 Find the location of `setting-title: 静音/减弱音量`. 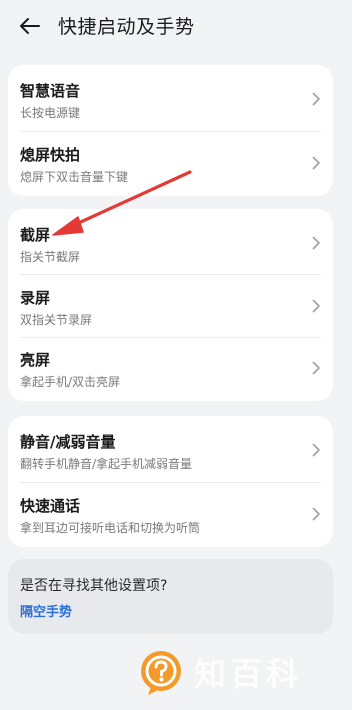

setting-title: 静音/减弱音量 is located at coordinates (68, 442).